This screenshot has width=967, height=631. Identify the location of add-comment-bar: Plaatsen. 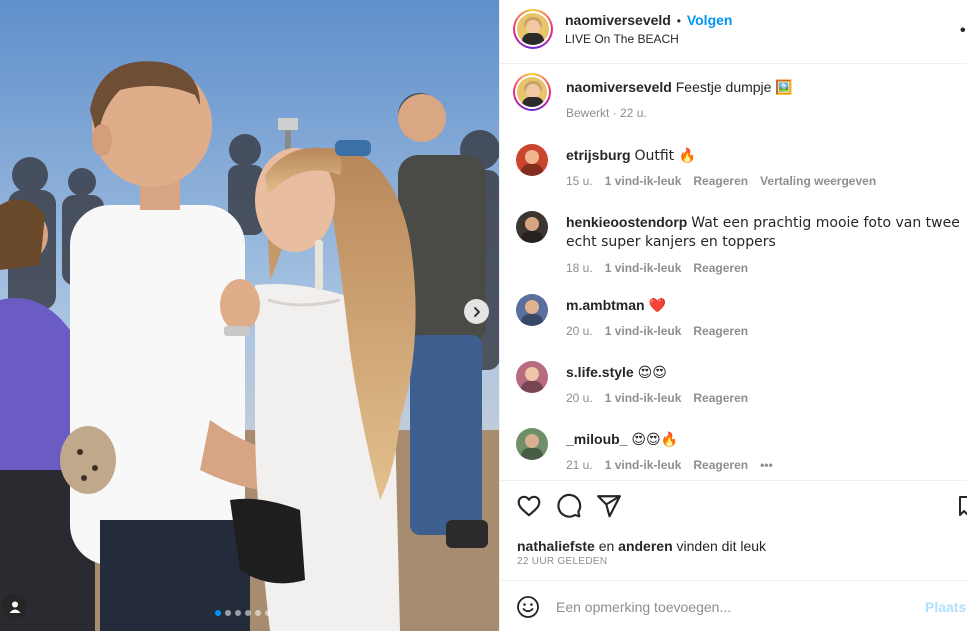
(733, 605).